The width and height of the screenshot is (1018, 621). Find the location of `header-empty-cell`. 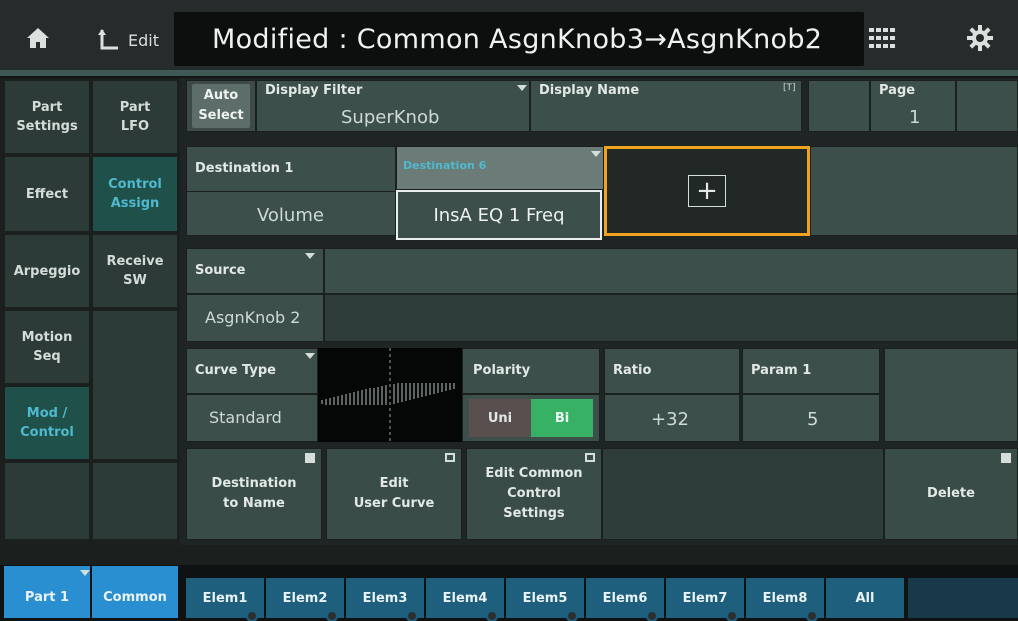

header-empty-cell is located at coordinates (839, 106).